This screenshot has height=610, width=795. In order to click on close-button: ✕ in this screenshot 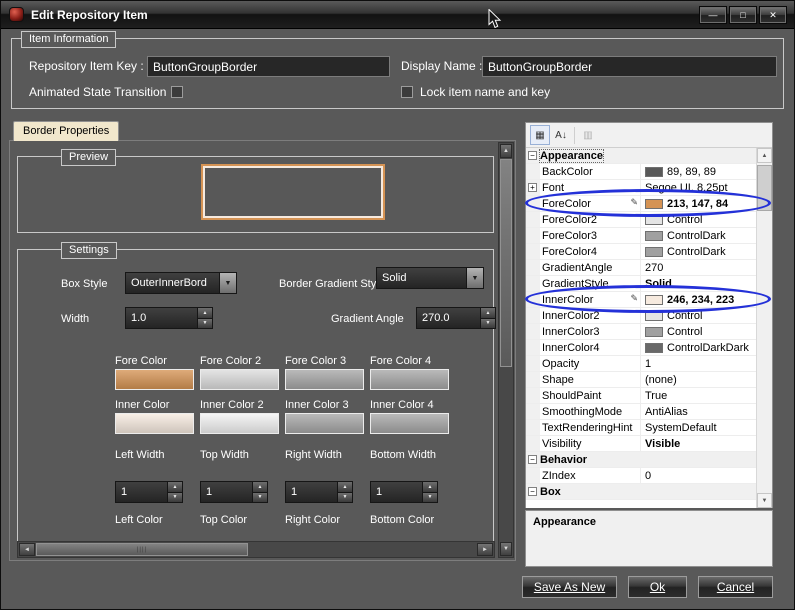, I will do `click(773, 15)`.